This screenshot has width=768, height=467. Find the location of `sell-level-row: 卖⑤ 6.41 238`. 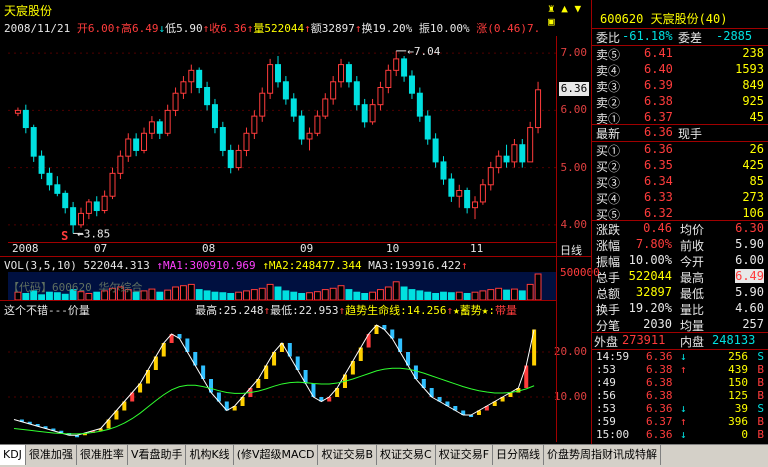

sell-level-row: 卖⑤ 6.41 238 is located at coordinates (680, 54).